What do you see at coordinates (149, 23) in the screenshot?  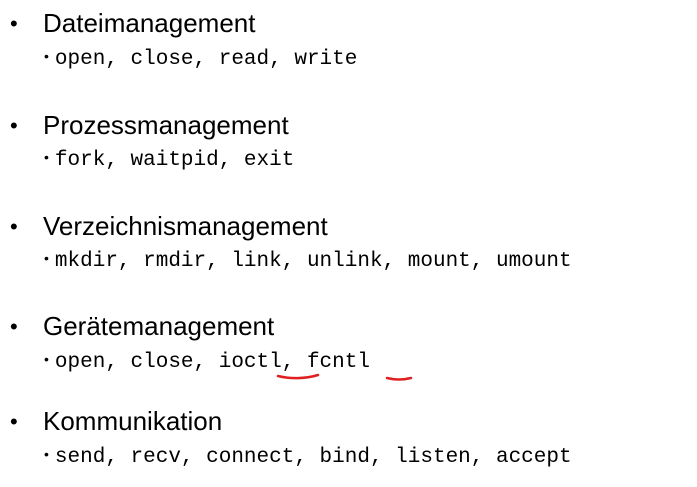 I see `section-heading: Dateimanagement` at bounding box center [149, 23].